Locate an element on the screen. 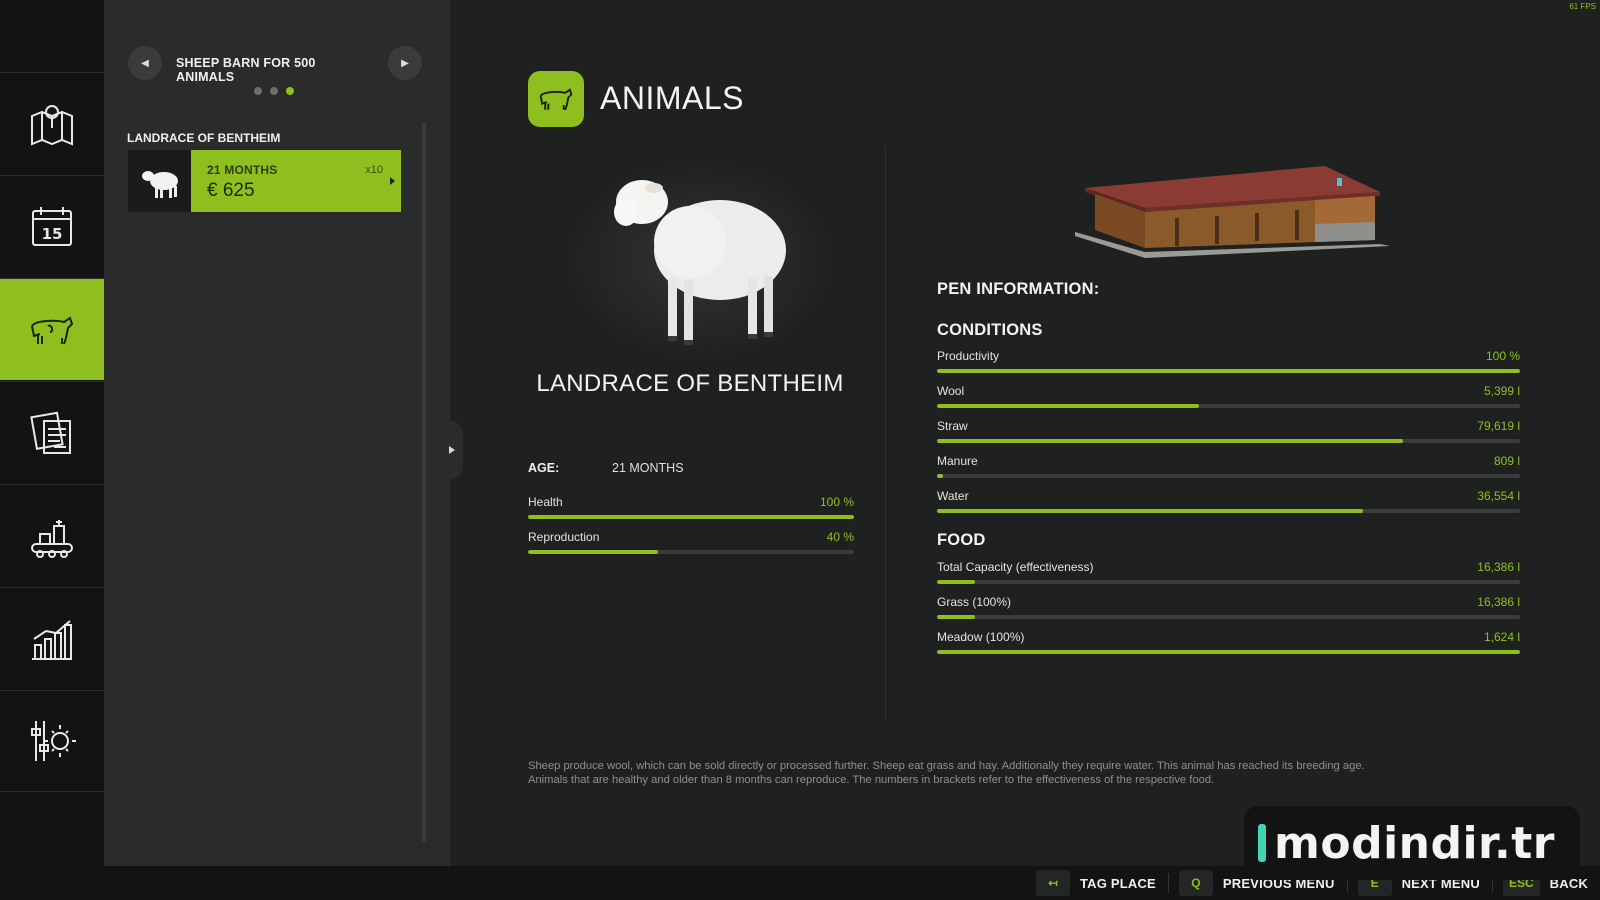  sheep-thumbnail is located at coordinates (159, 181).